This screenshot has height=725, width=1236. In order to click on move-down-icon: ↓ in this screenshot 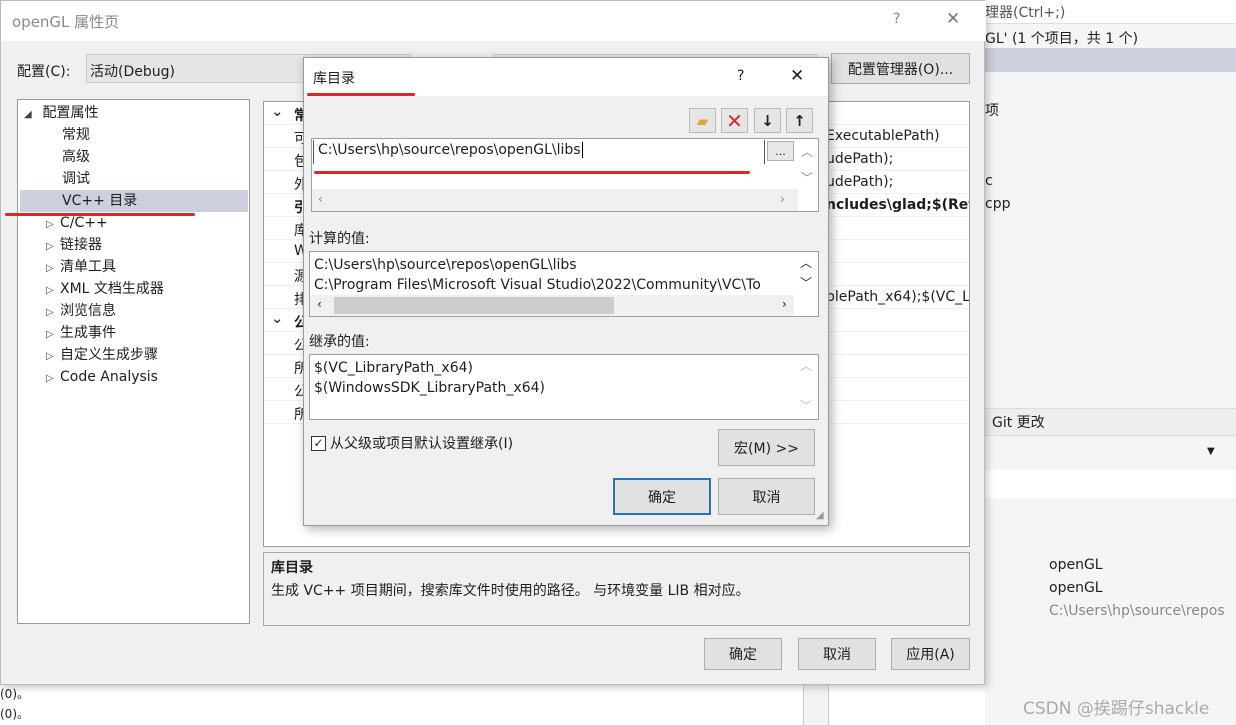, I will do `click(767, 120)`.